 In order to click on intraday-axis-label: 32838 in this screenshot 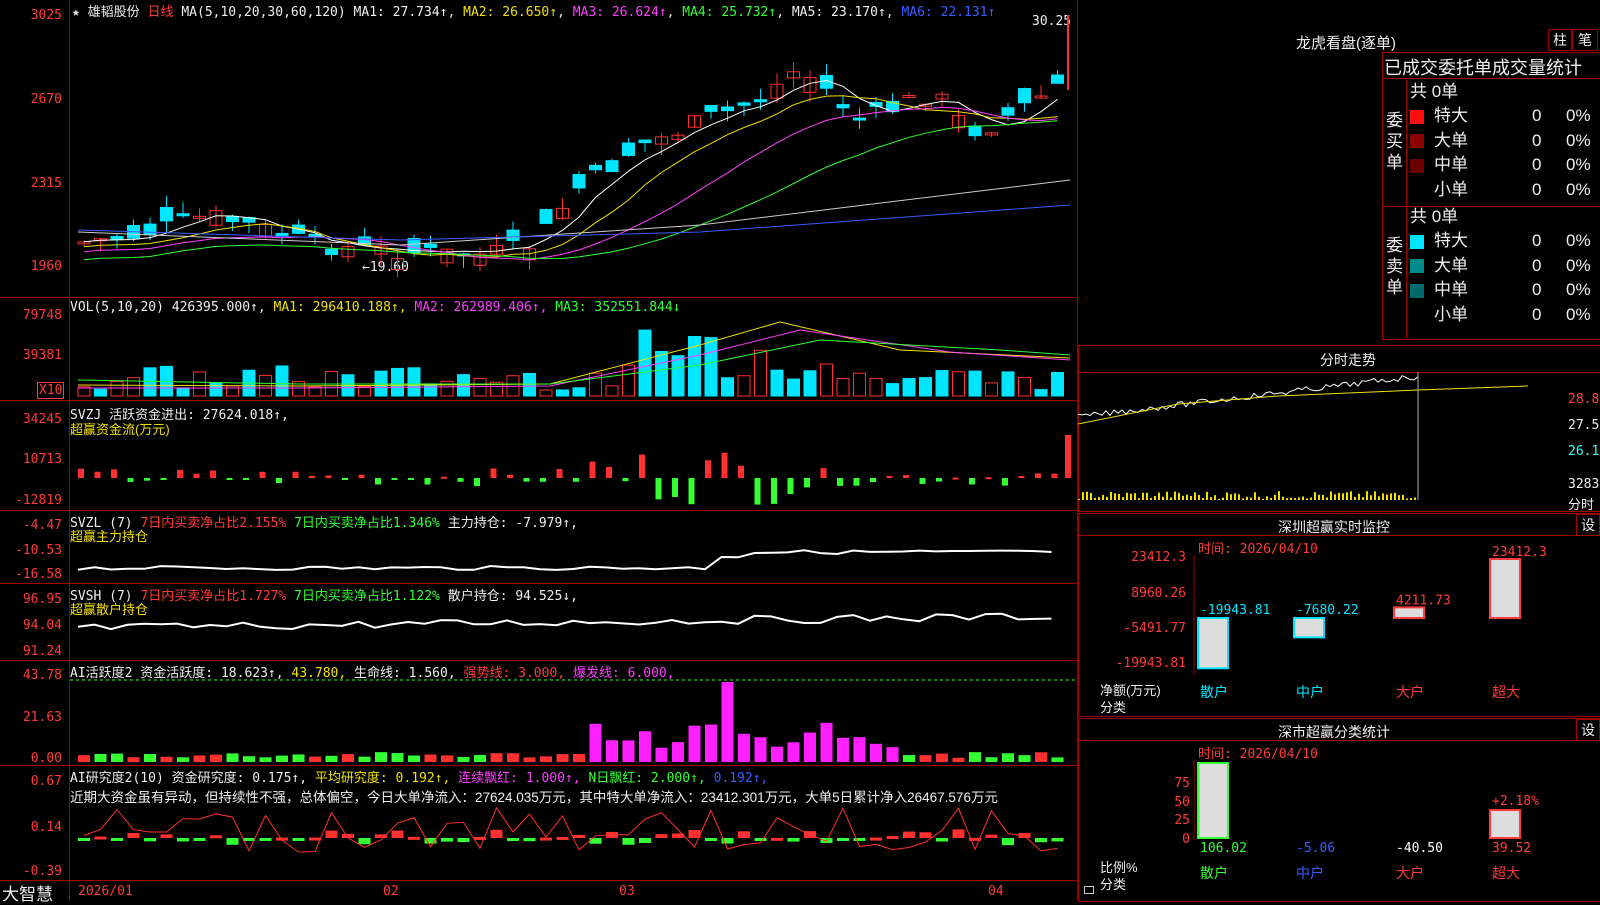, I will do `click(1584, 484)`.